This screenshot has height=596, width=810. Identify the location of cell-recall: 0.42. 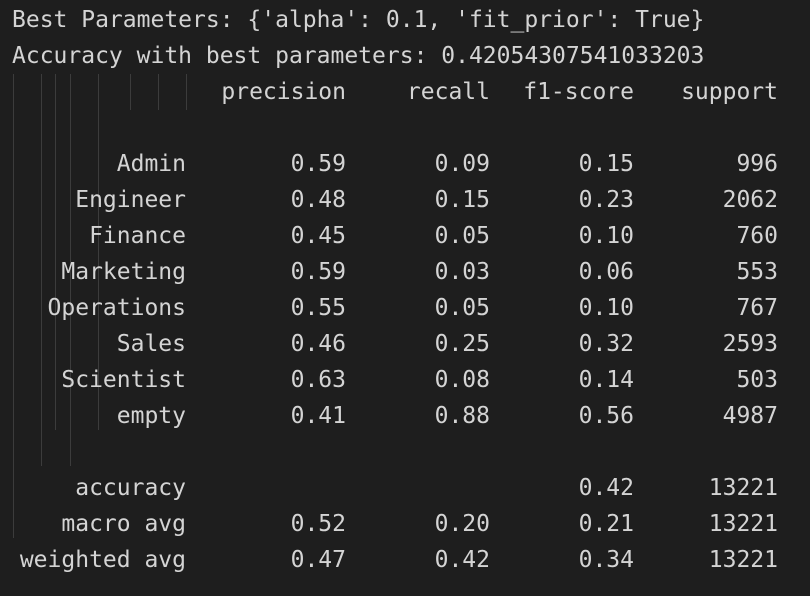
(462, 560).